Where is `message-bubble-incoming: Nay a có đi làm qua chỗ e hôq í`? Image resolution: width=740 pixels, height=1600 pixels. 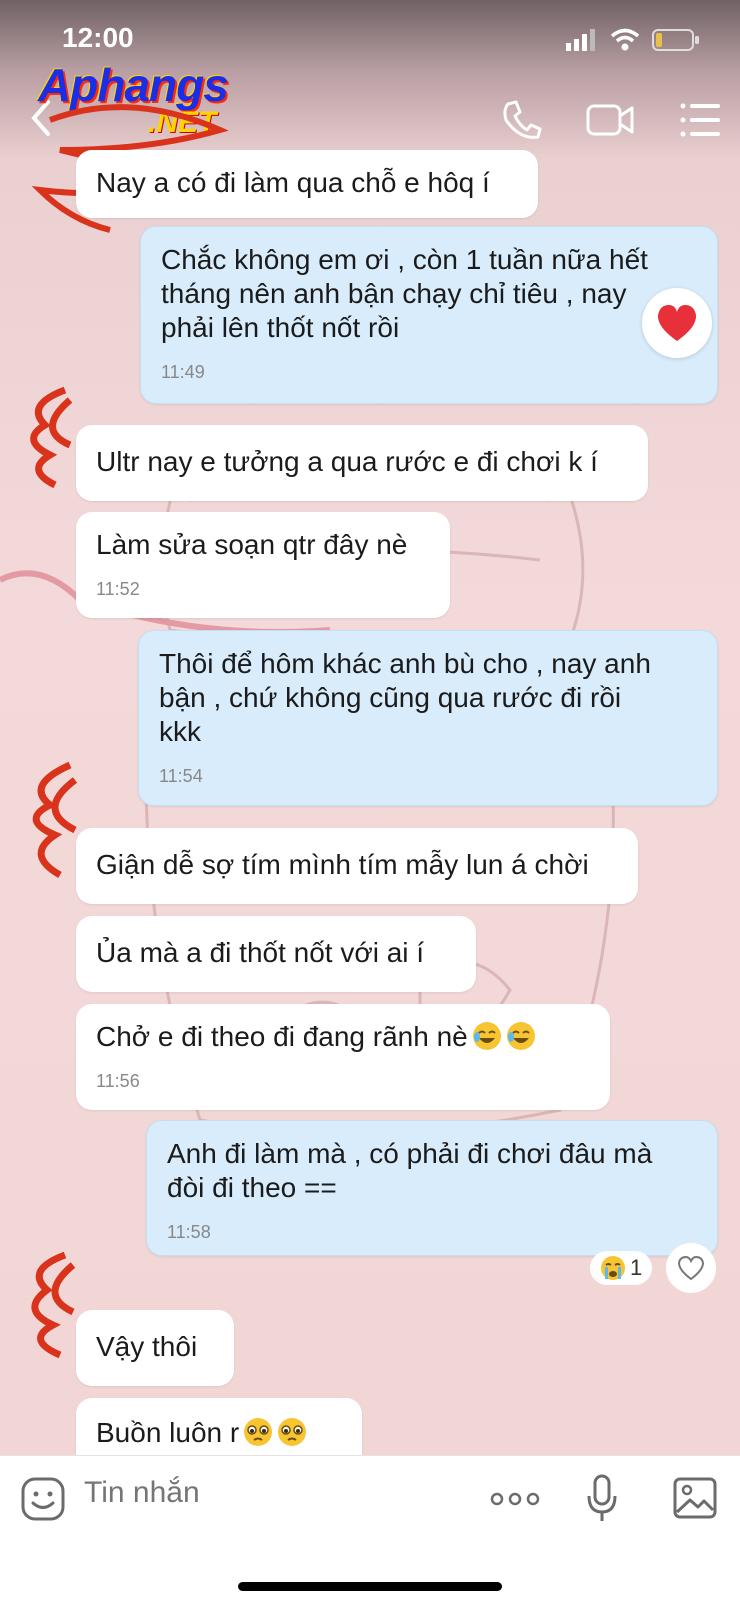
message-bubble-incoming: Nay a có đi làm qua chỗ e hôq í is located at coordinates (307, 184).